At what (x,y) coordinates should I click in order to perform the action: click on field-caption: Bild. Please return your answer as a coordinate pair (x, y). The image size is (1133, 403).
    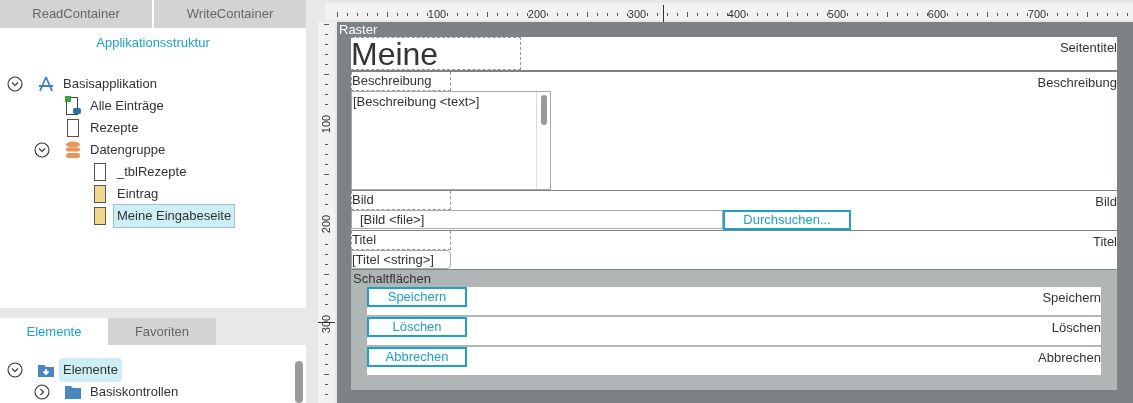
    Looking at the image, I should click on (1106, 202).